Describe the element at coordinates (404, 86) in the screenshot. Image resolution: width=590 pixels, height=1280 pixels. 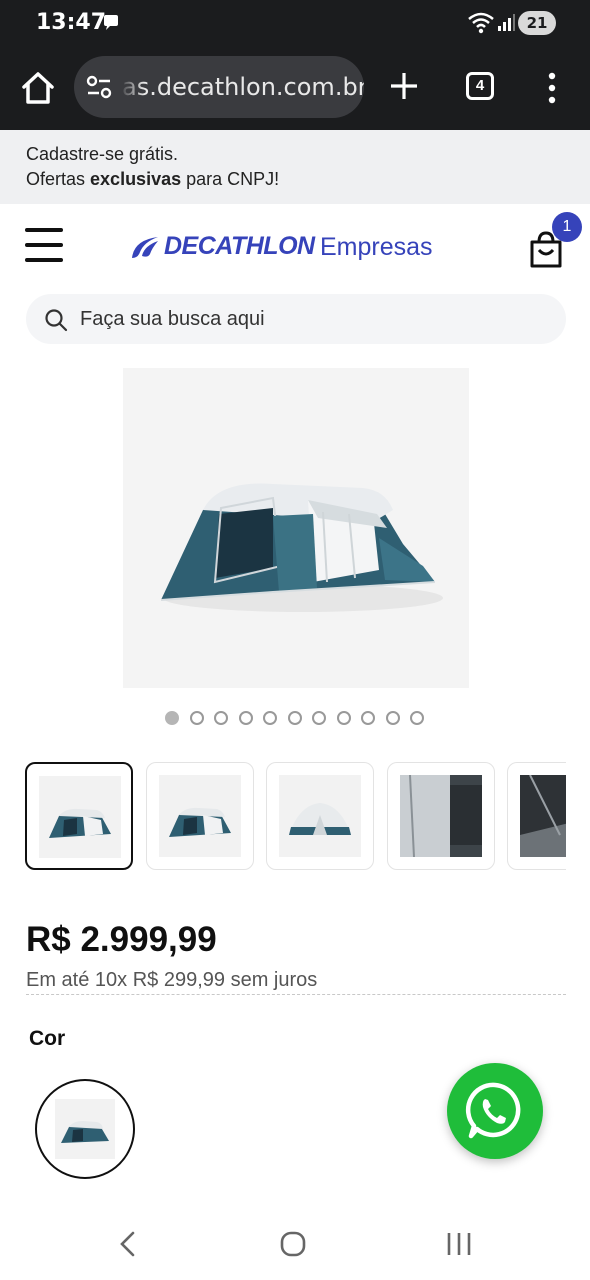
I see `new-tab-icon` at that location.